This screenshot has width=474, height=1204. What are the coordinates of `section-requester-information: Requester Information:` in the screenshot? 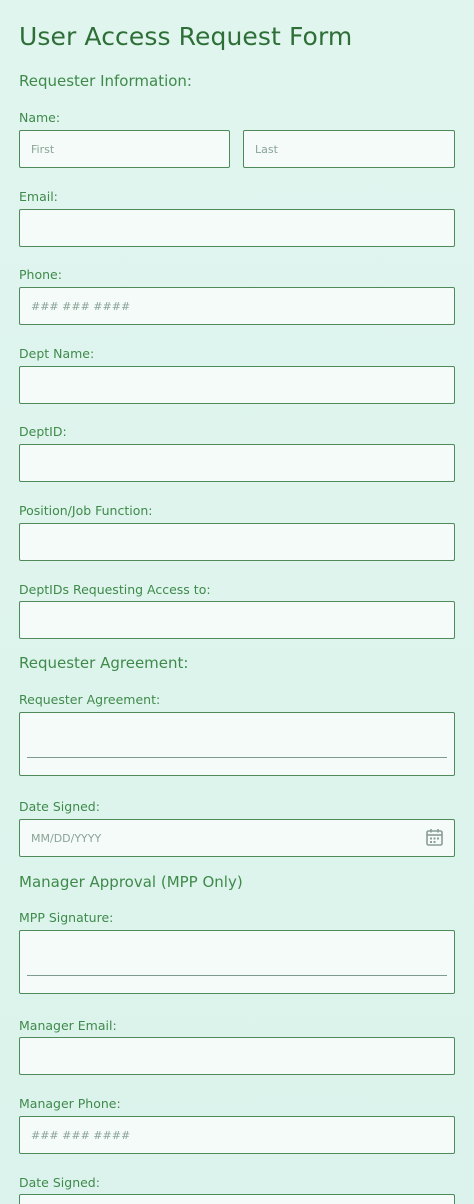 It's located at (105, 81).